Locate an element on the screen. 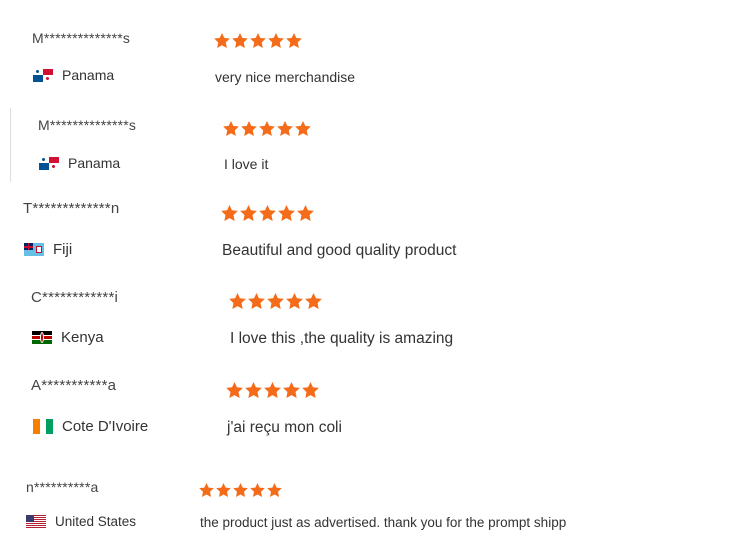  us-flag-icon is located at coordinates (36, 521).